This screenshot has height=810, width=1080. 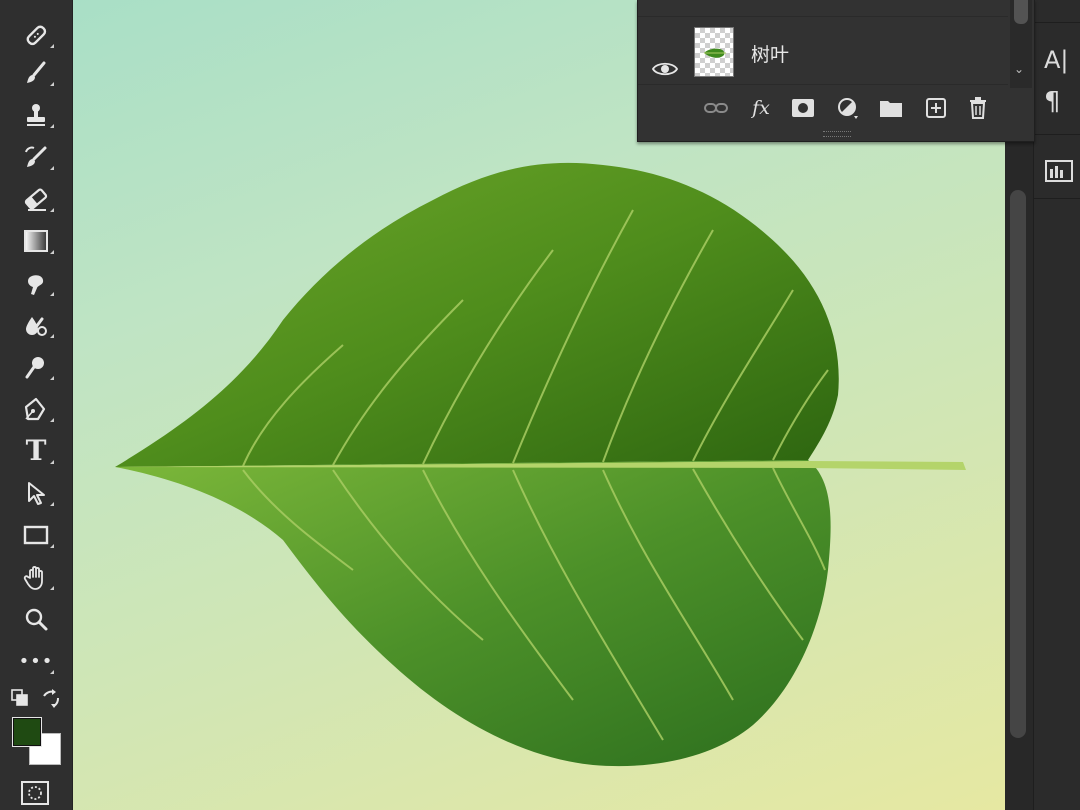 I want to click on brush-tool, so click(x=36, y=73).